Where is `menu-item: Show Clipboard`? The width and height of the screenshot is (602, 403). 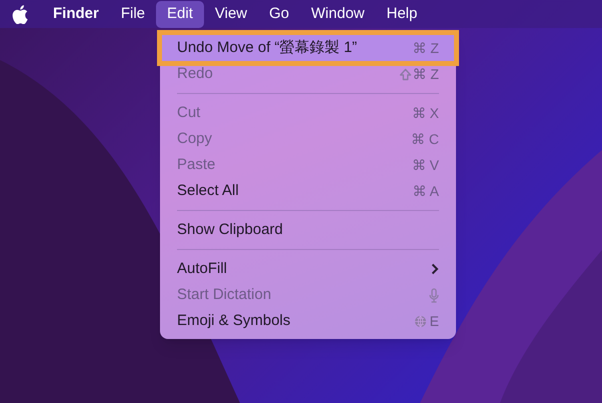 menu-item: Show Clipboard is located at coordinates (308, 230).